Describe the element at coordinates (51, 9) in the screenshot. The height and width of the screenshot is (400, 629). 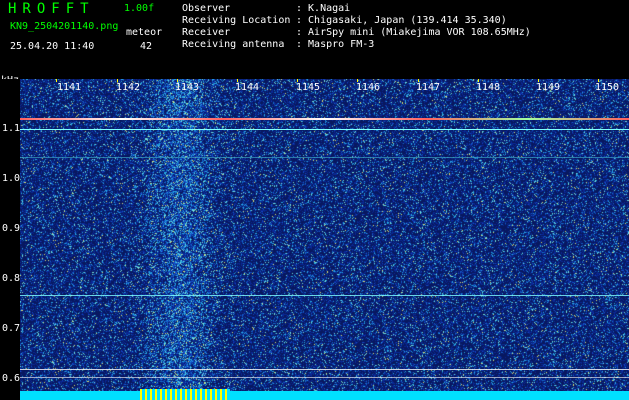
I see `app-title: HROFFT` at that location.